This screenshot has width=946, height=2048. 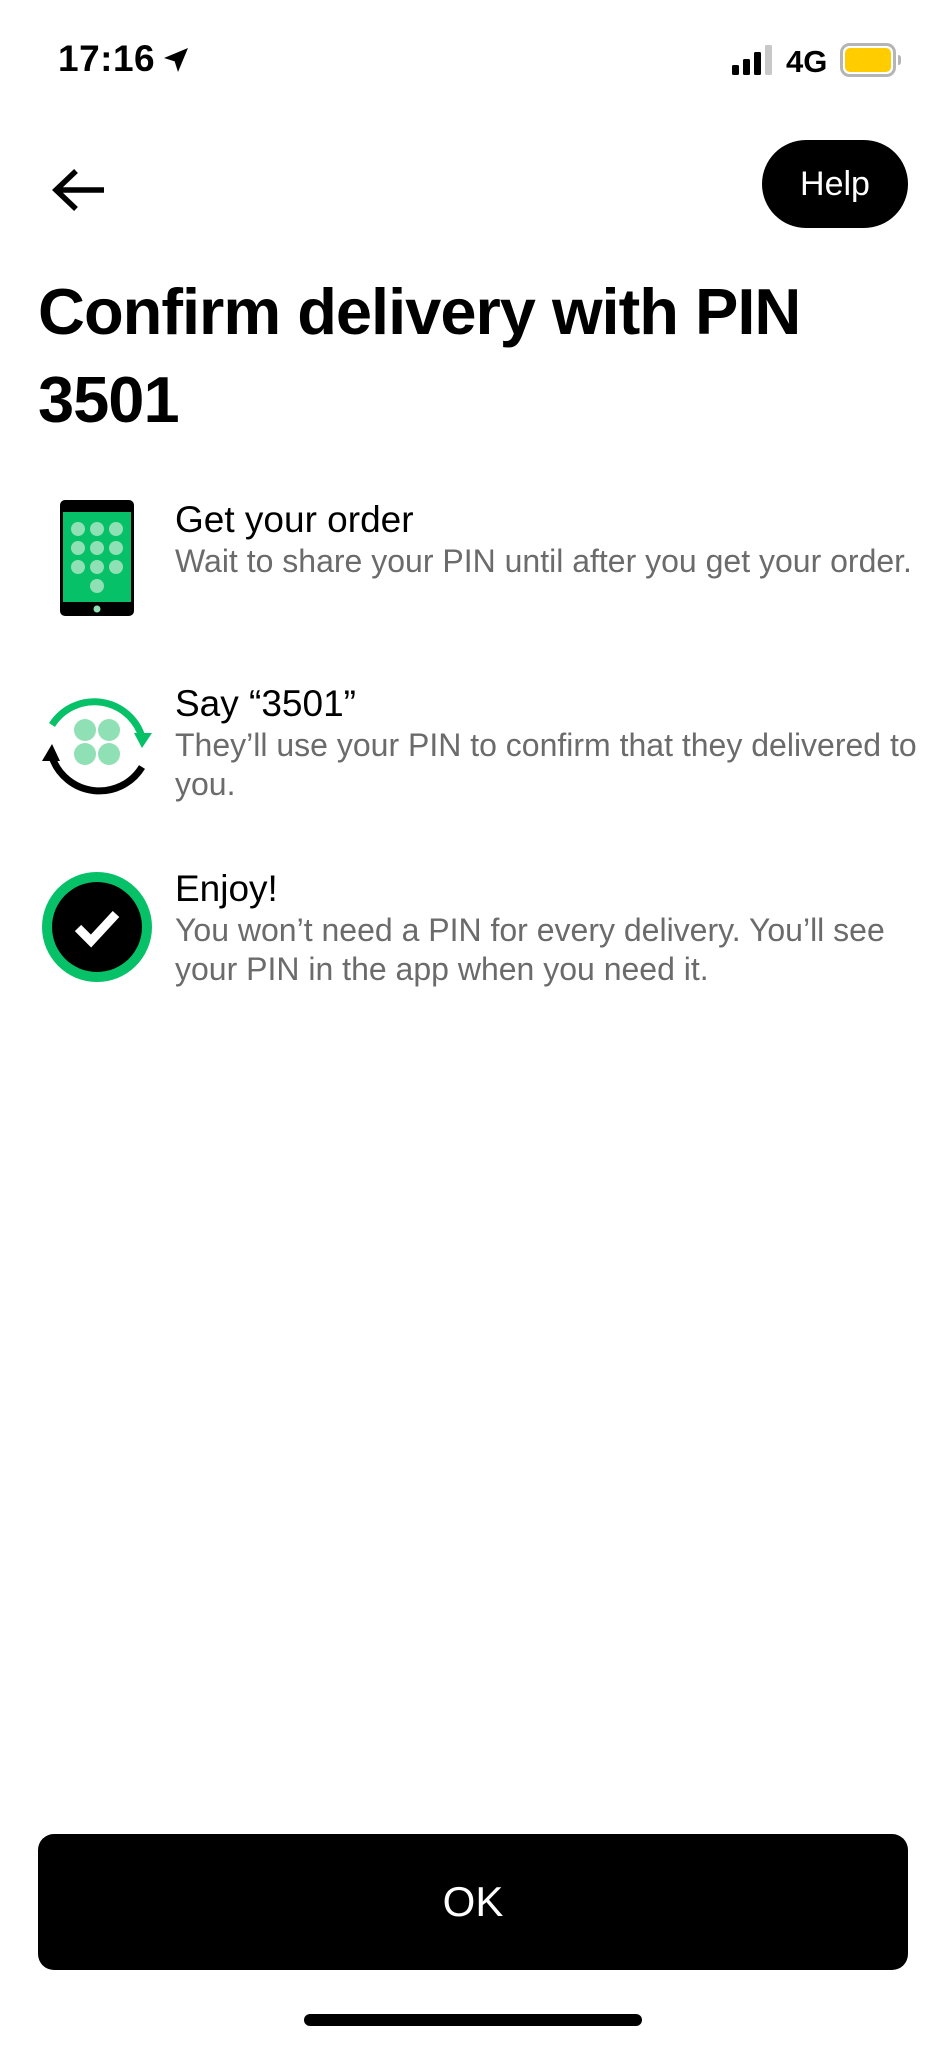 What do you see at coordinates (176, 60) in the screenshot?
I see `location-arrow-icon` at bounding box center [176, 60].